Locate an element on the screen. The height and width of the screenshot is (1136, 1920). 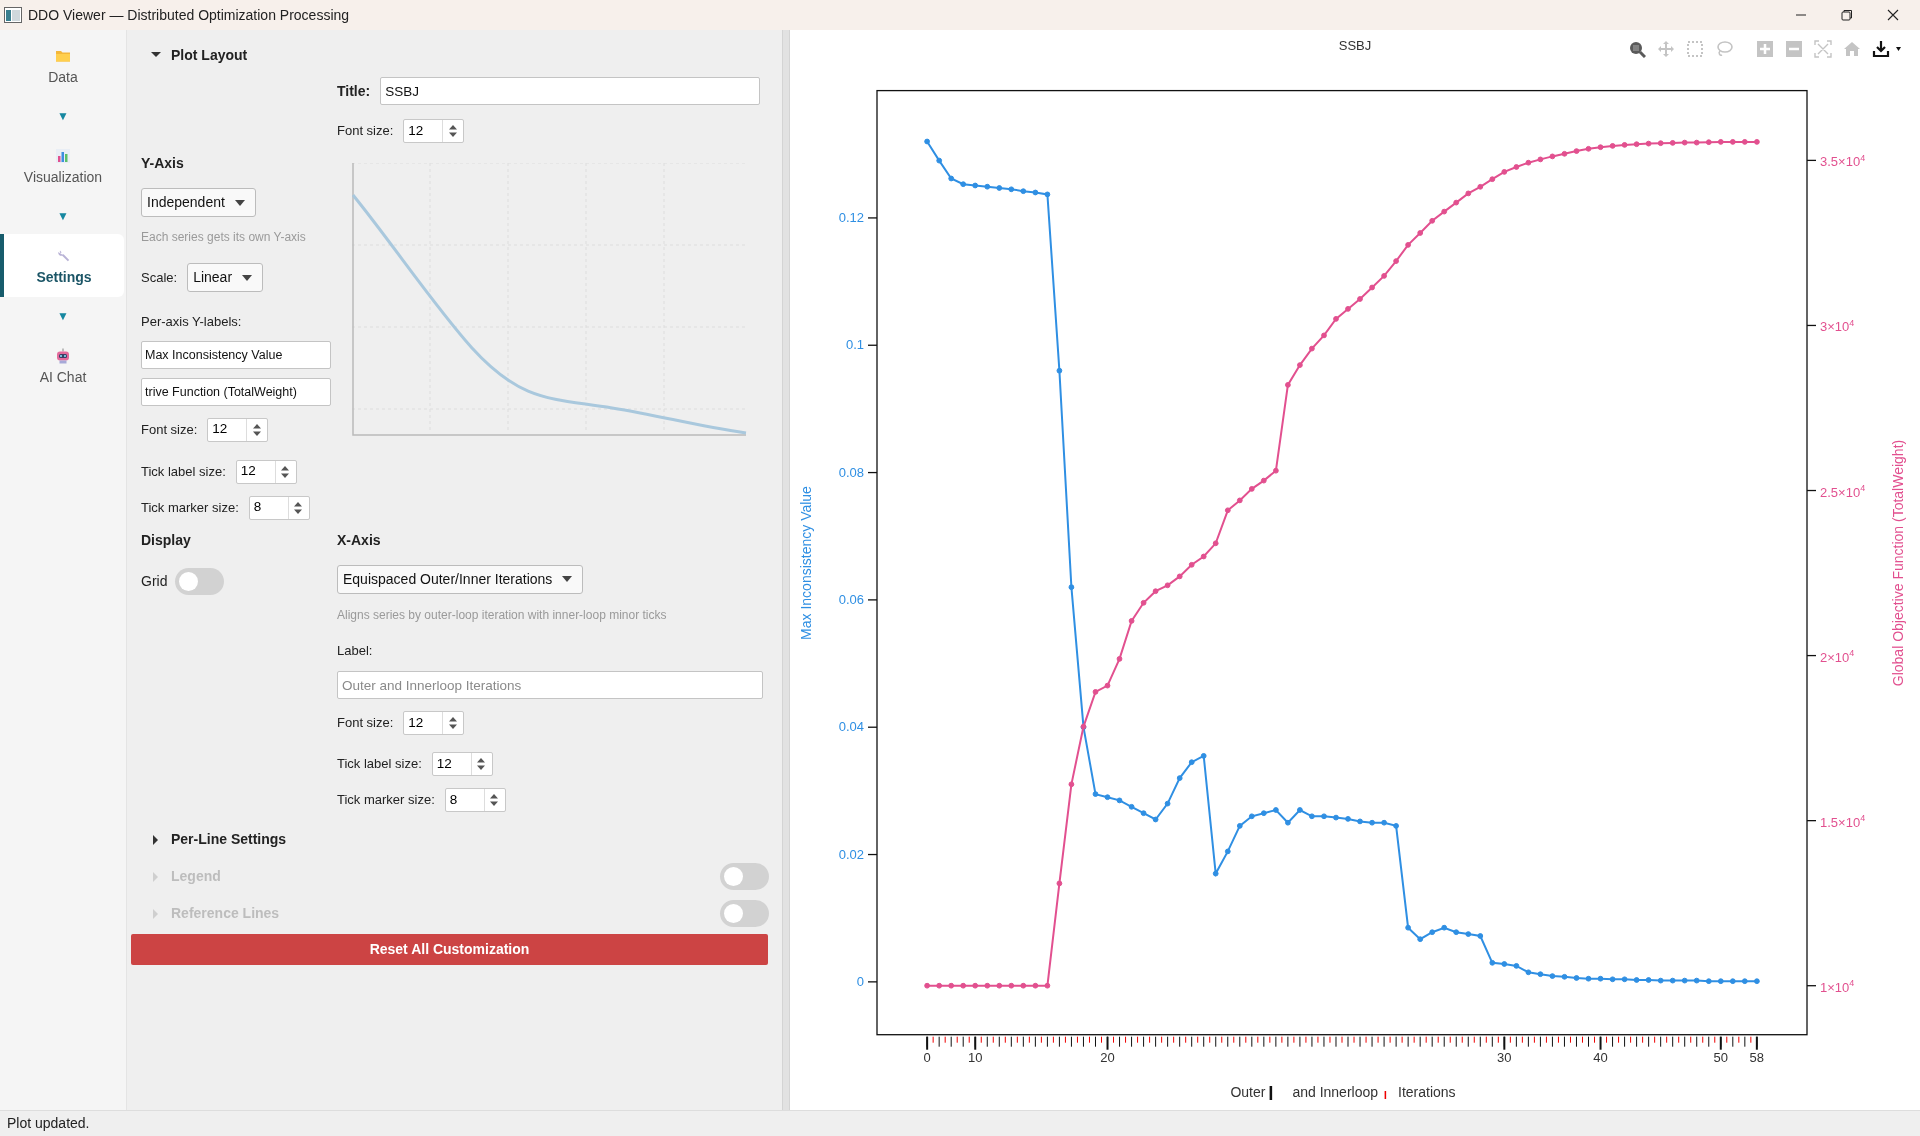
axis-tick-label: 3×10$^{4}$ is located at coordinates (1837, 327).